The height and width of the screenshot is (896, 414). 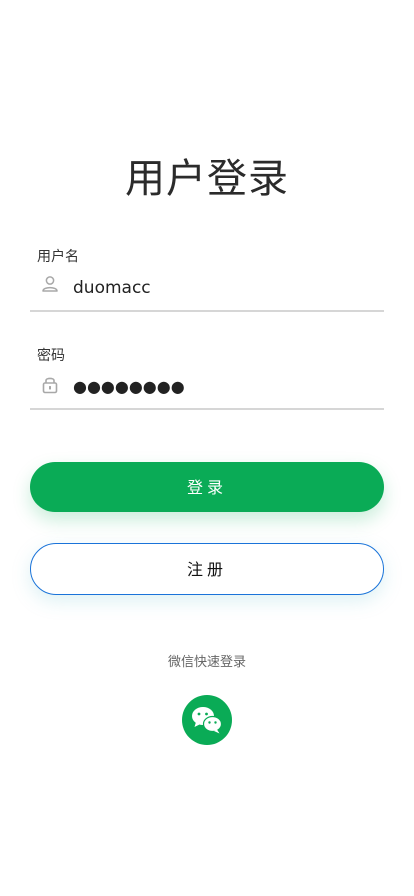 I want to click on username-field-row, so click(x=207, y=290).